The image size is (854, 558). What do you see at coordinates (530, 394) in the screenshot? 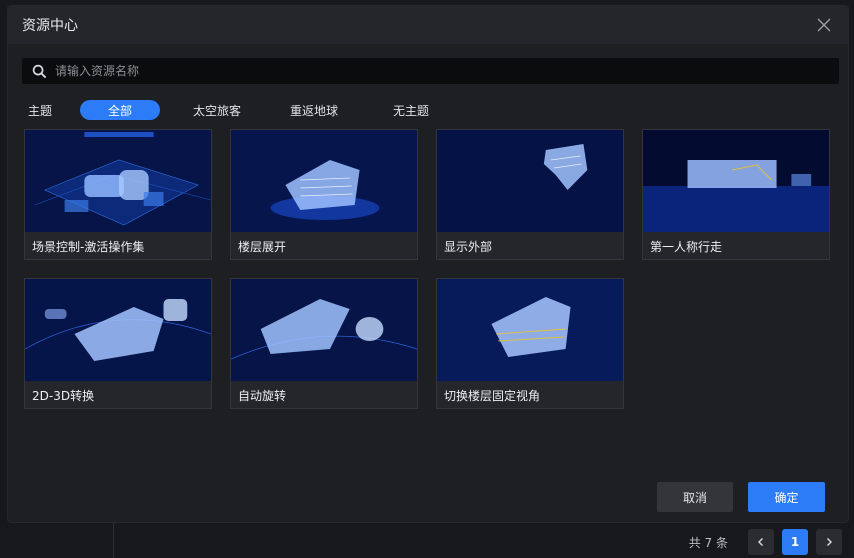
I see `resource-name: 切换楼层固定视角` at bounding box center [530, 394].